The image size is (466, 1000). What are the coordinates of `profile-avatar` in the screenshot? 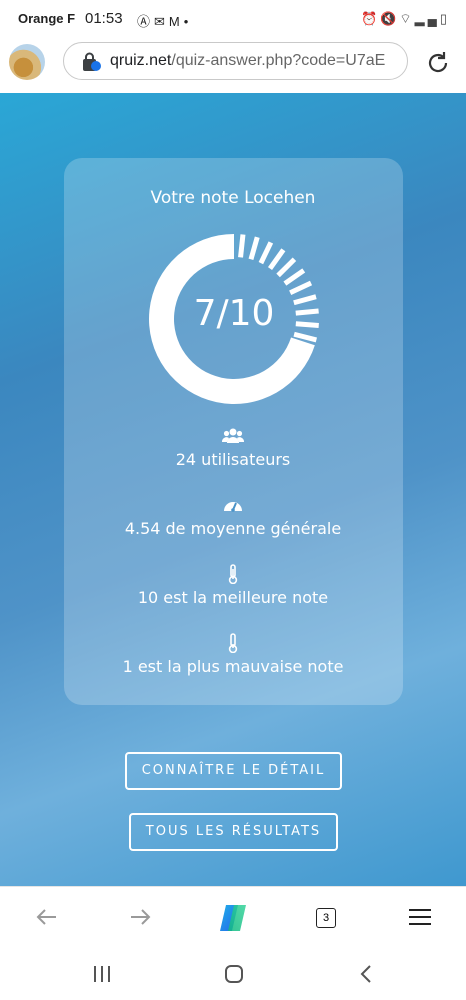 It's located at (27, 62).